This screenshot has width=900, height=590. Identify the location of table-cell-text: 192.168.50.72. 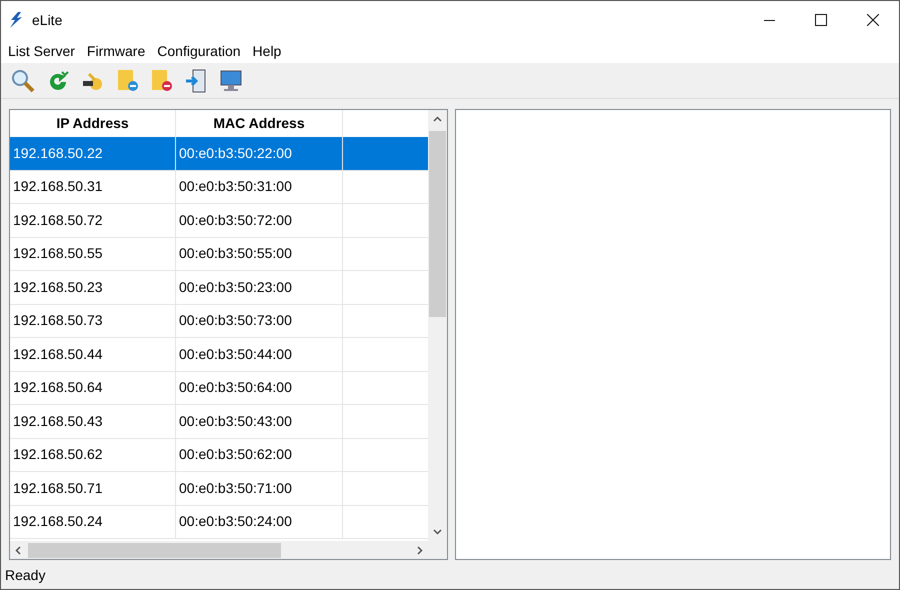
(58, 220).